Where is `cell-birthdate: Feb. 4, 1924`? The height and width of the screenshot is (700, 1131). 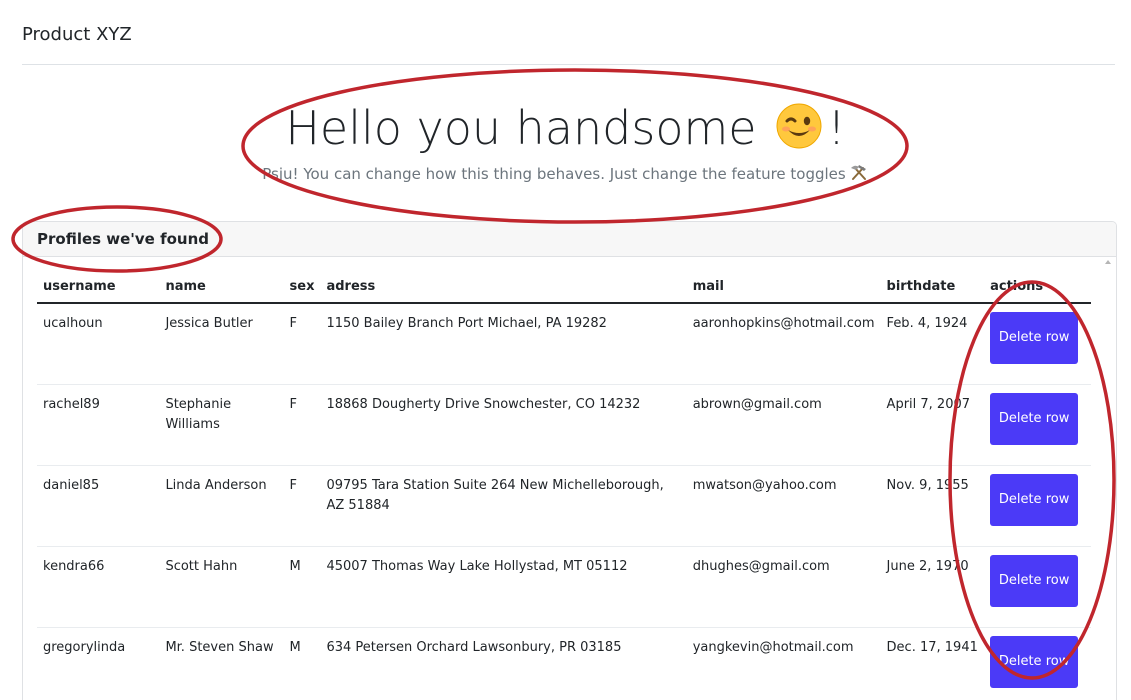
cell-birthdate: Feb. 4, 1924 is located at coordinates (932, 344).